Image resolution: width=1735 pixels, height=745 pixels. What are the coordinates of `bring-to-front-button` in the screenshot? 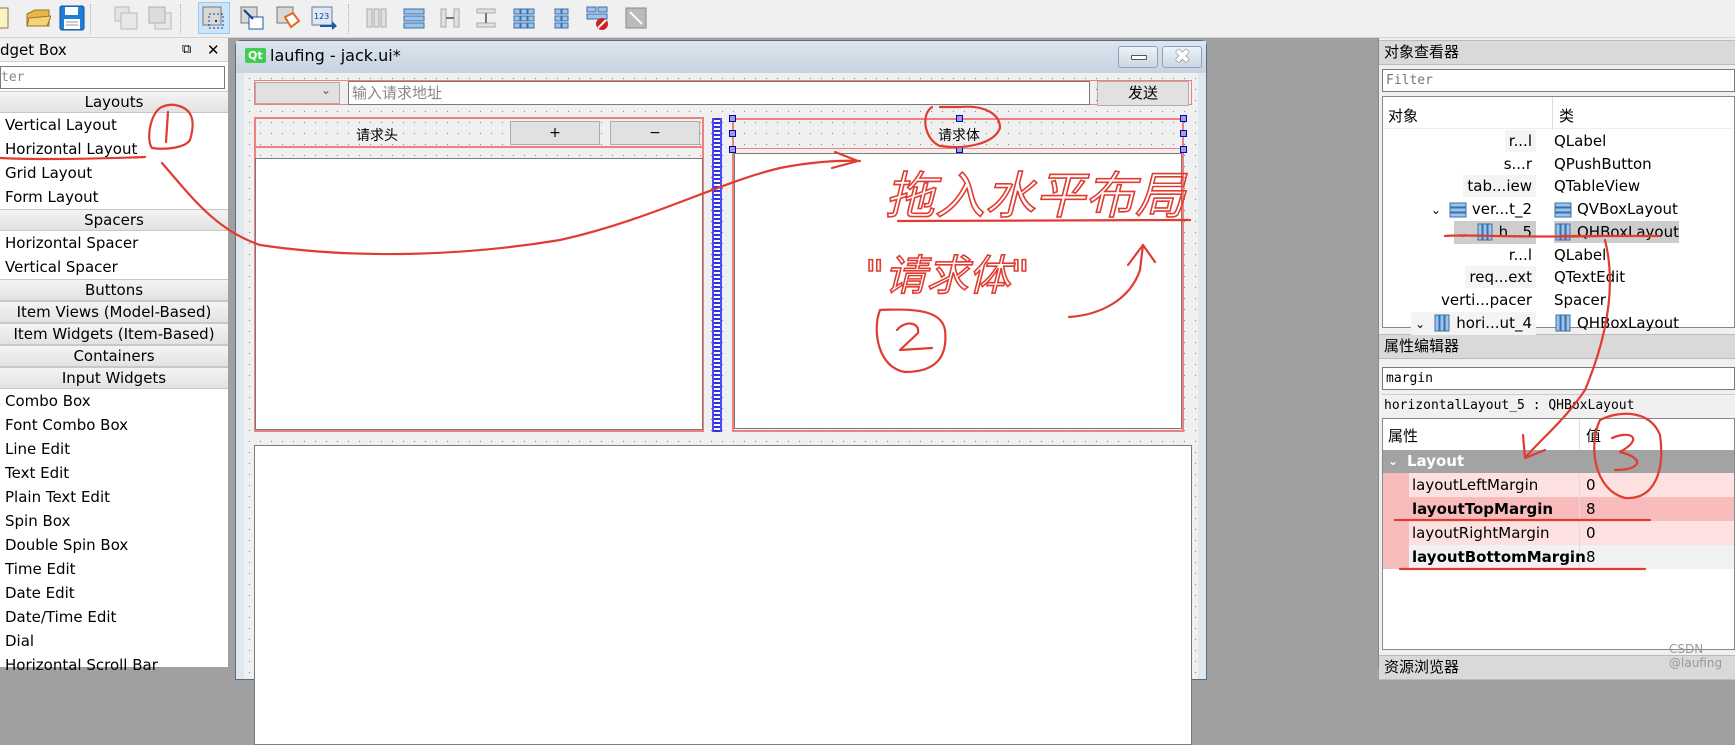 It's located at (160, 18).